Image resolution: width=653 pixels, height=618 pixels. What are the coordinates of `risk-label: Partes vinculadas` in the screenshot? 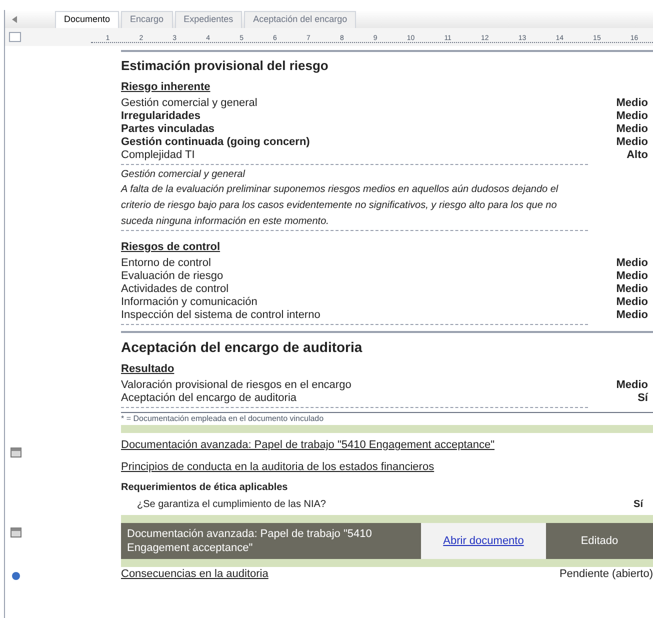 It's located at (168, 129).